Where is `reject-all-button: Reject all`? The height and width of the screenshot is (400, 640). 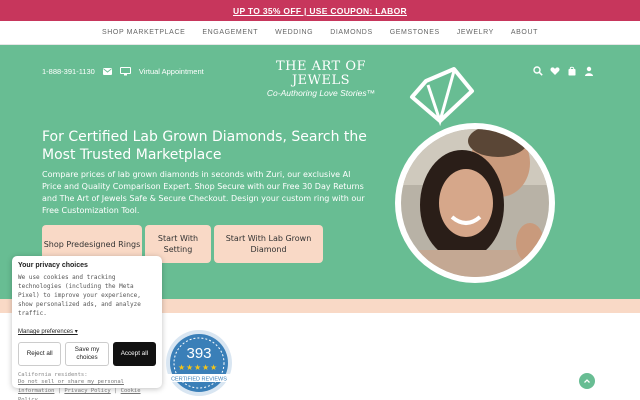 reject-all-button: Reject all is located at coordinates (40, 354).